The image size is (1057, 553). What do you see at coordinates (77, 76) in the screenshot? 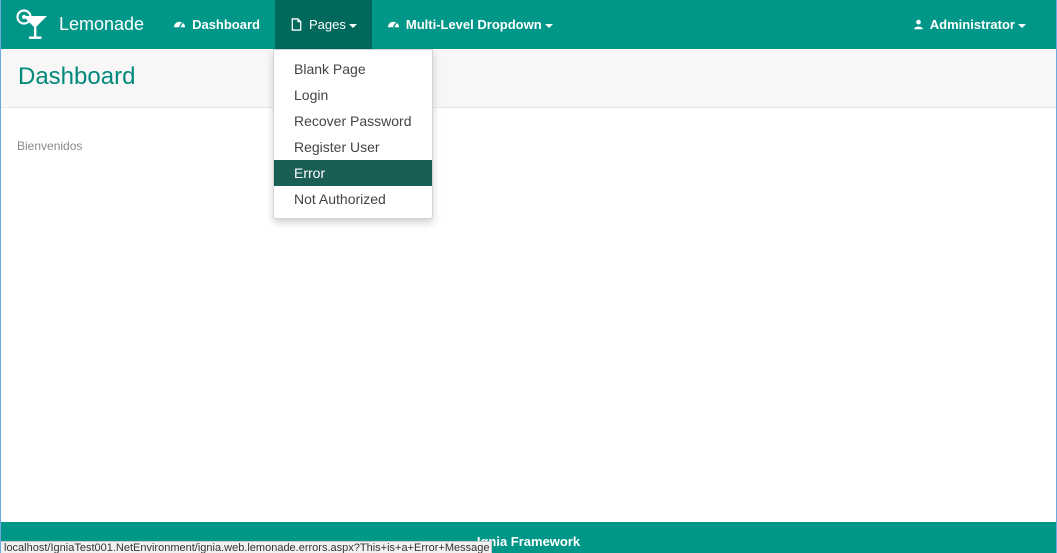
I see `page-title: Dashboard` at bounding box center [77, 76].